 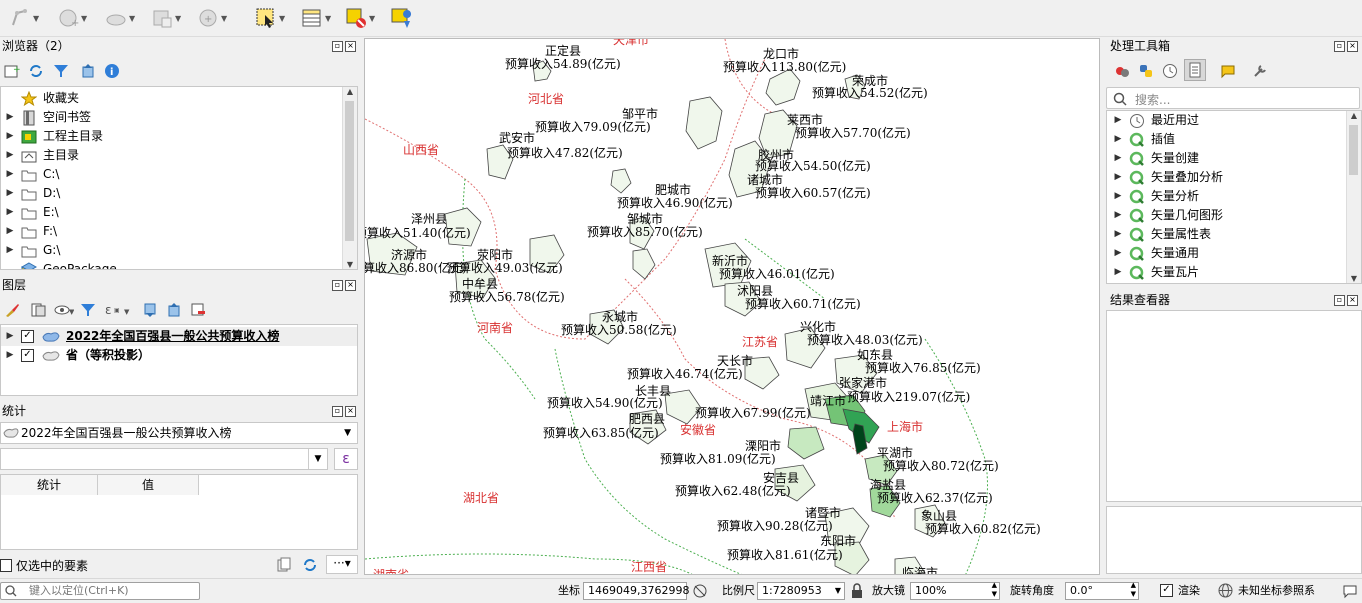 I want to click on digitize-line-button: ▼, so click(x=23, y=18).